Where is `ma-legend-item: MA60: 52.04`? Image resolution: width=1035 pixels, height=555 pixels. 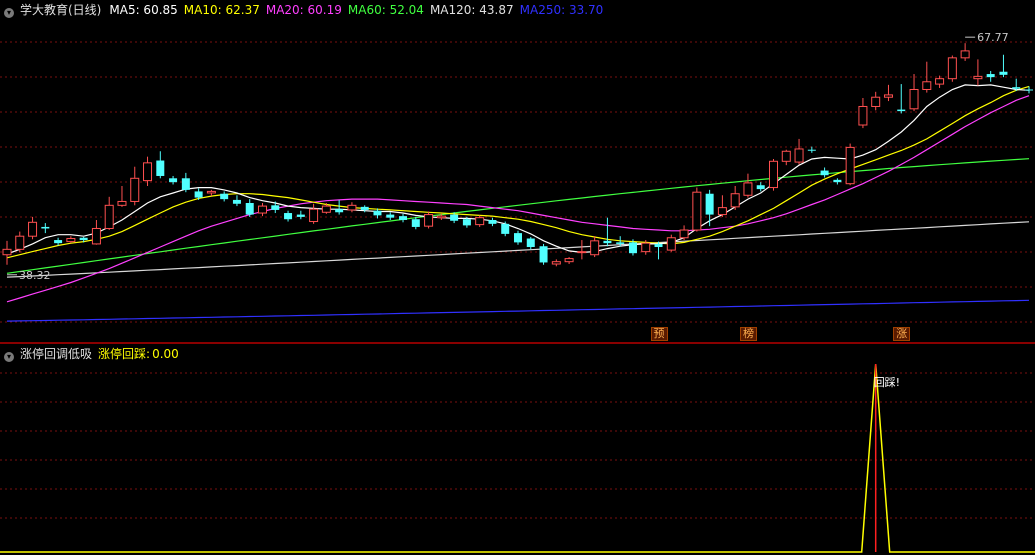
ma-legend-item: MA60: 52.04 is located at coordinates (385, 10).